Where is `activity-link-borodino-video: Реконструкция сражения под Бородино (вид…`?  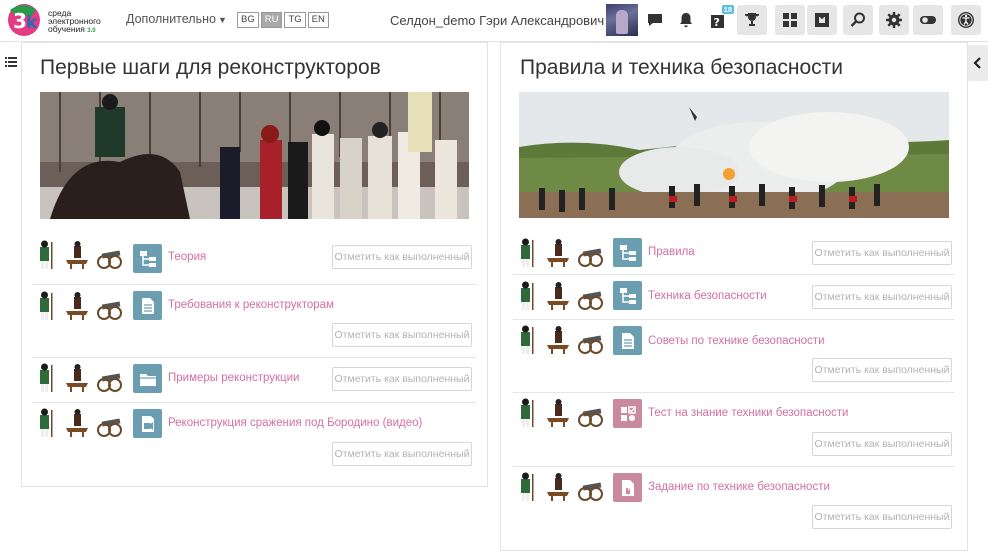 activity-link-borodino-video: Реконструкция сражения под Бородино (вид… is located at coordinates (295, 423).